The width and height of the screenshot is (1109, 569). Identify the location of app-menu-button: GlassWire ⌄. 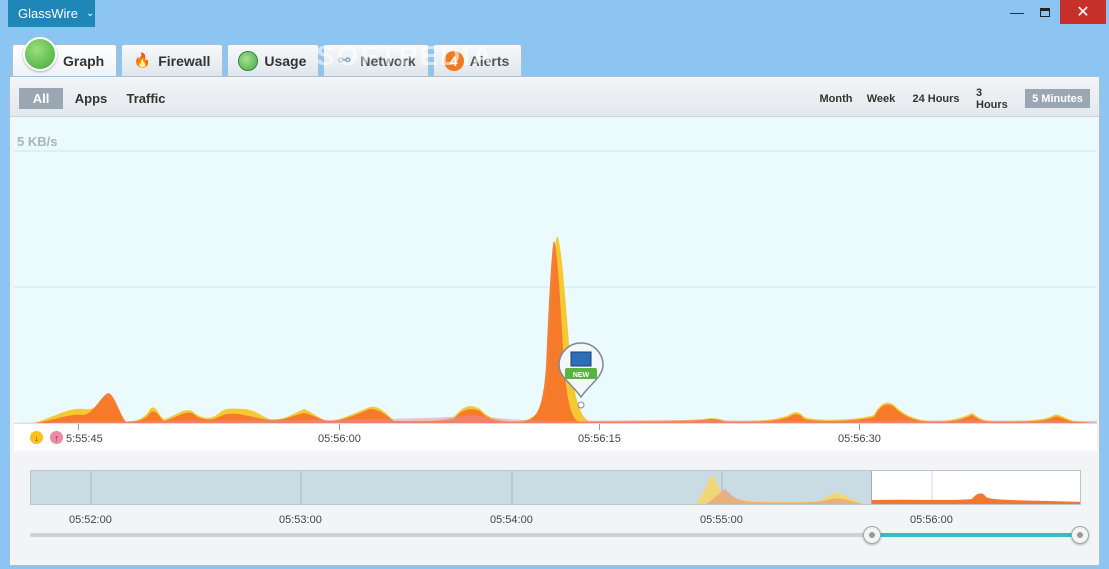
(51, 13).